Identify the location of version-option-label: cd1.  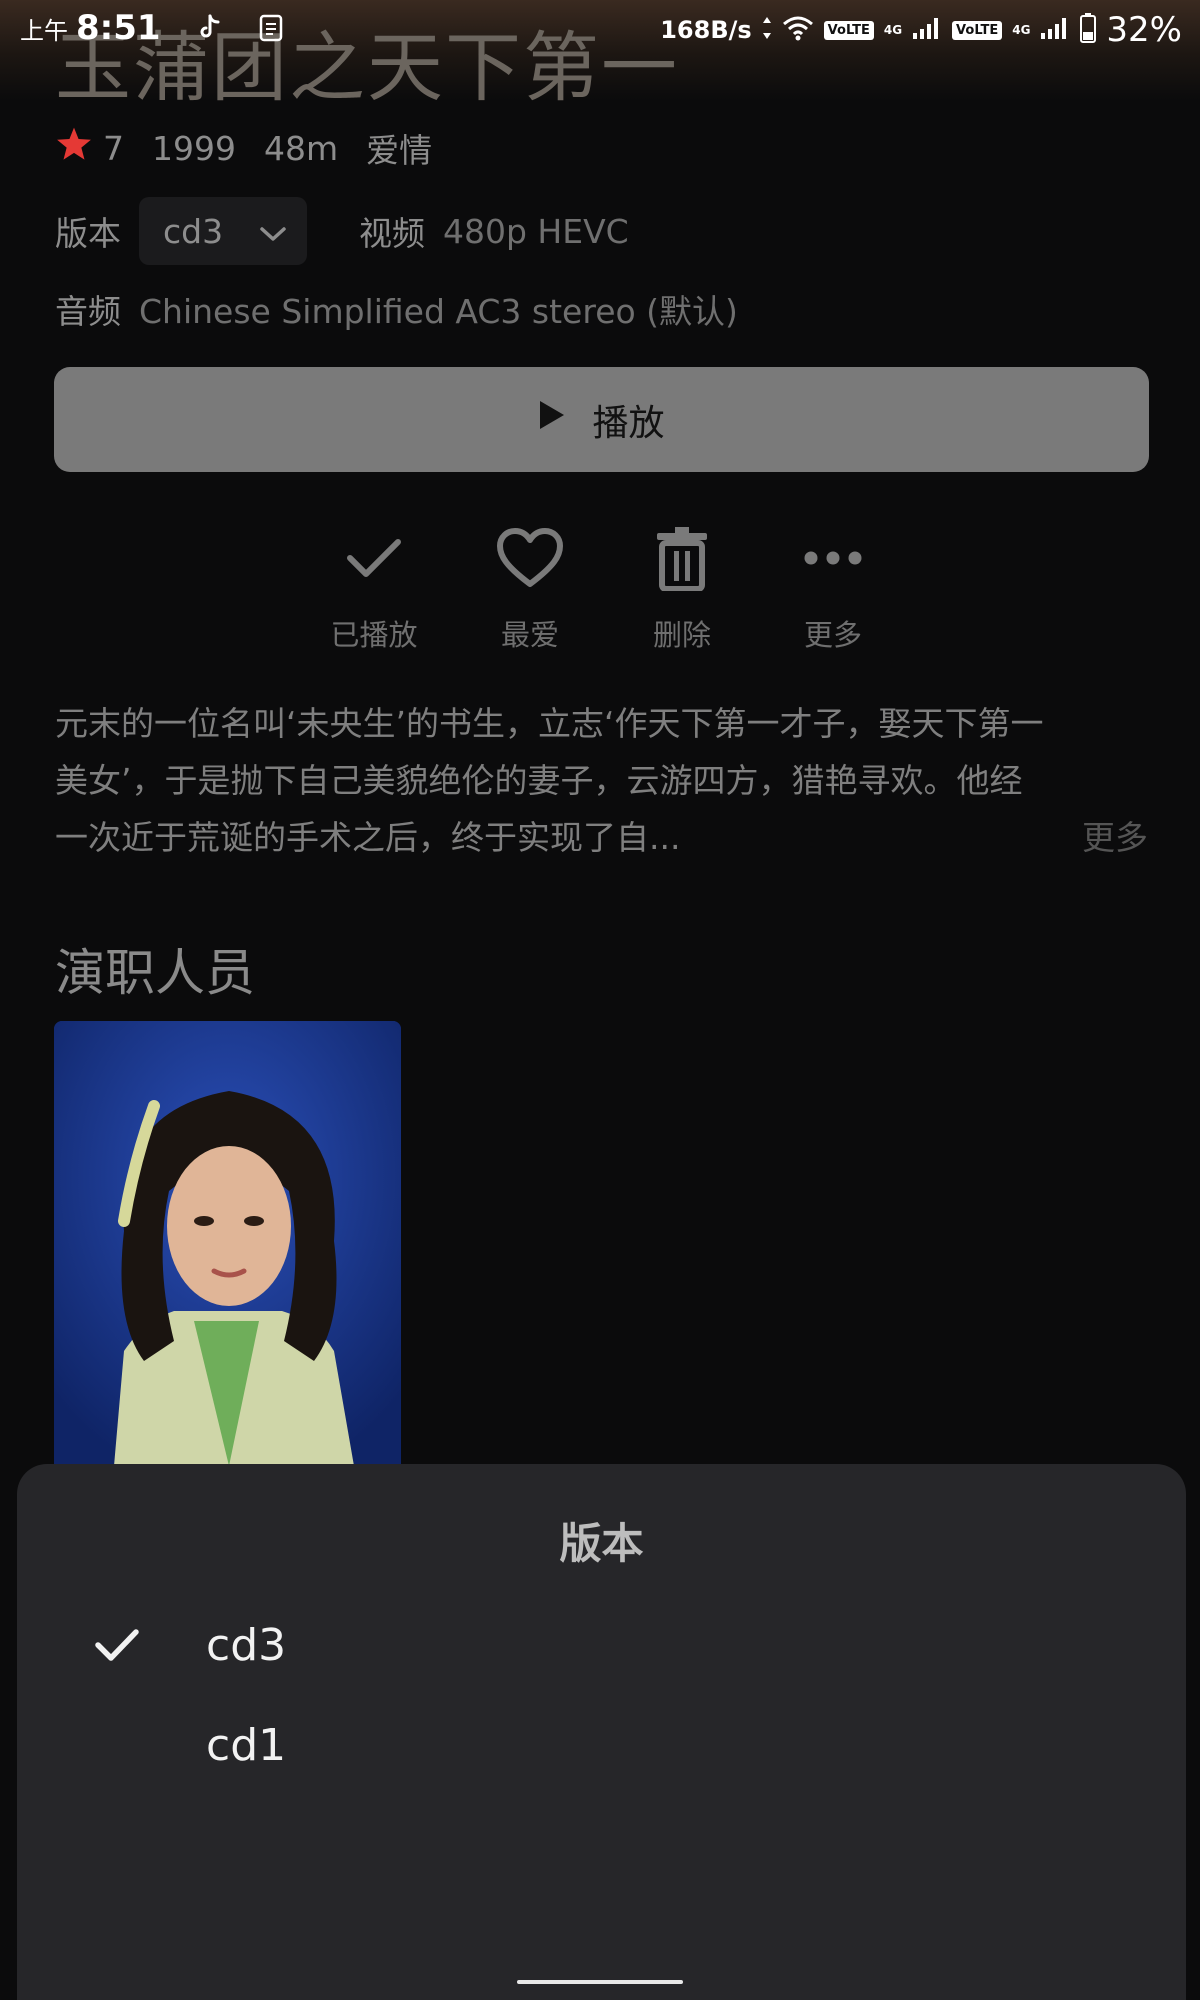
(246, 1745).